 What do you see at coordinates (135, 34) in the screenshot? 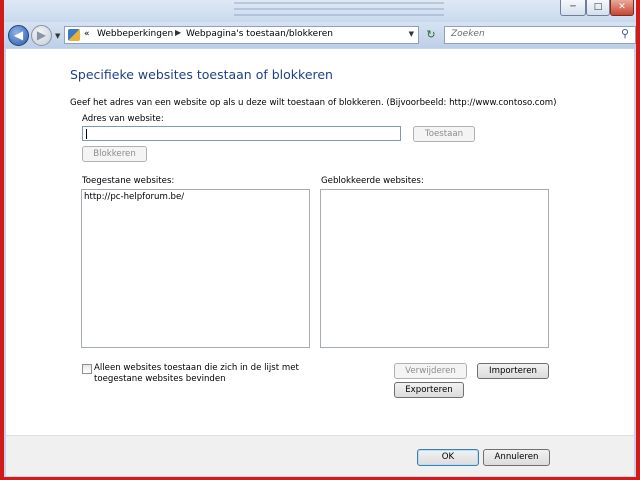
I see `breadcrumb-webbeperkingen: Webbeperkingen` at bounding box center [135, 34].